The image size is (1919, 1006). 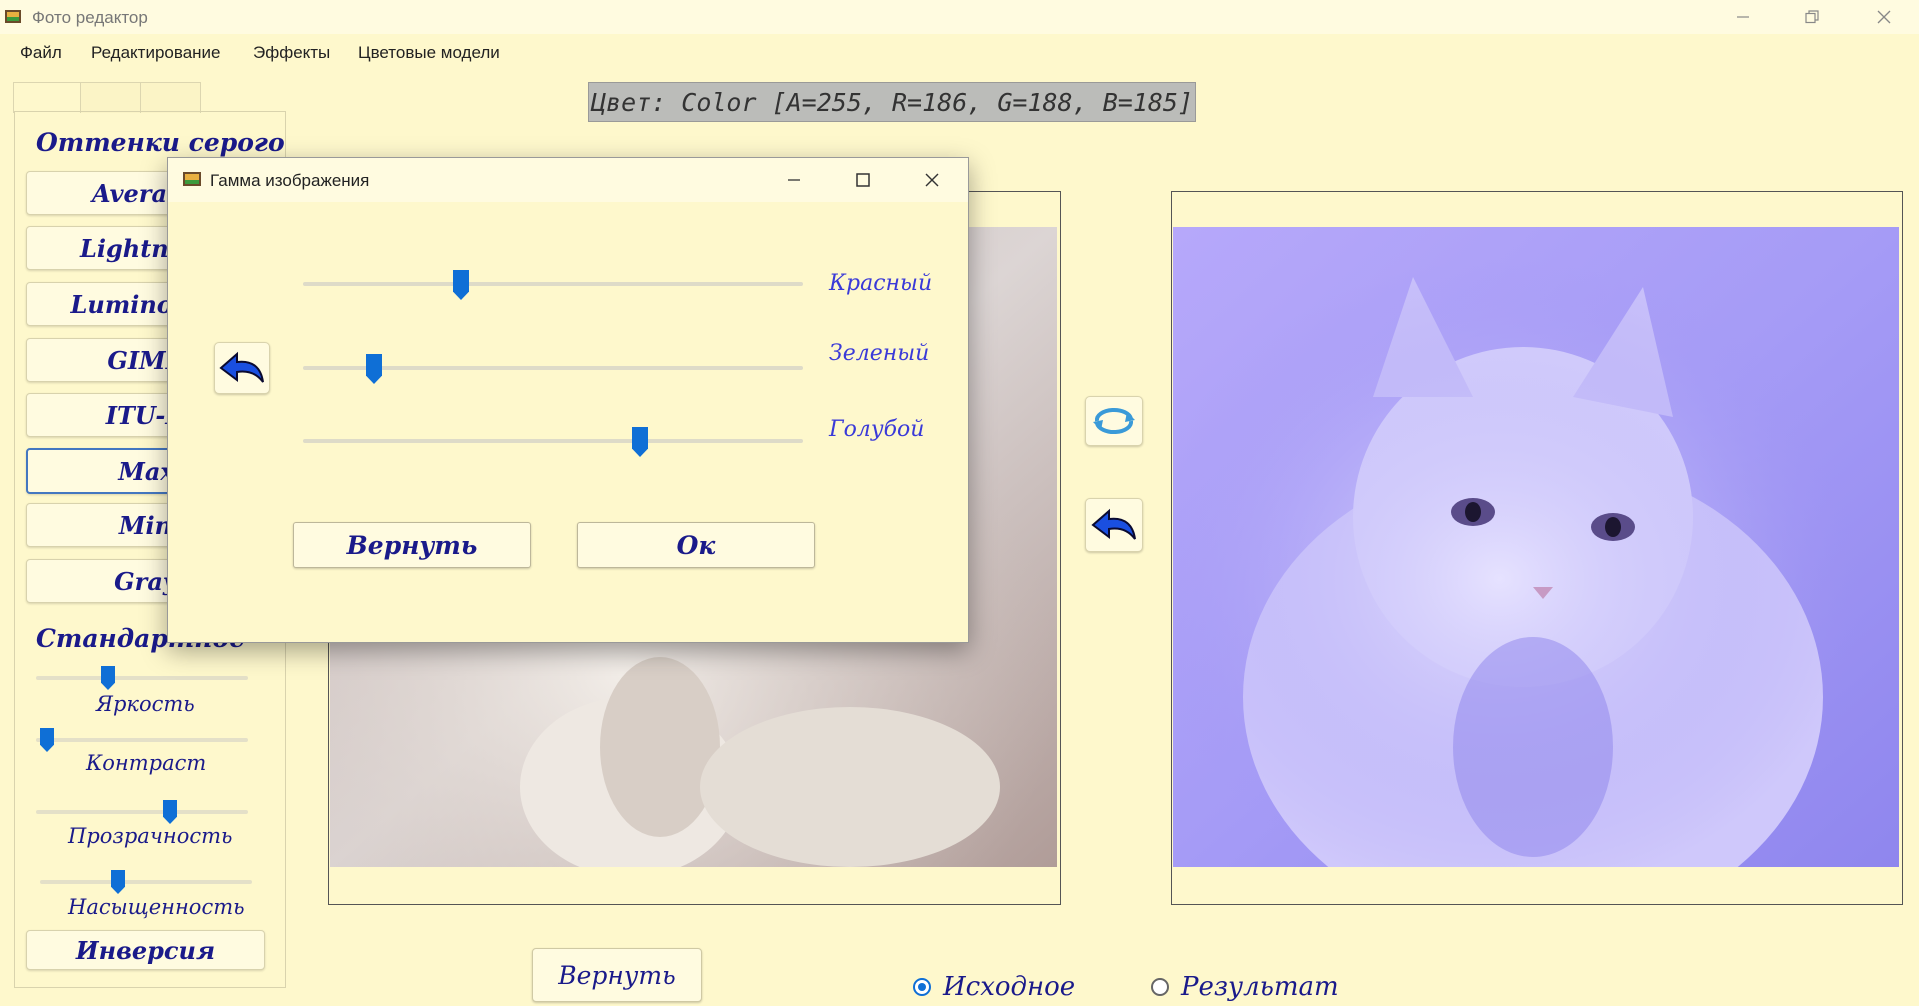 What do you see at coordinates (291, 53) in the screenshot?
I see `menu-effects: Эффекты` at bounding box center [291, 53].